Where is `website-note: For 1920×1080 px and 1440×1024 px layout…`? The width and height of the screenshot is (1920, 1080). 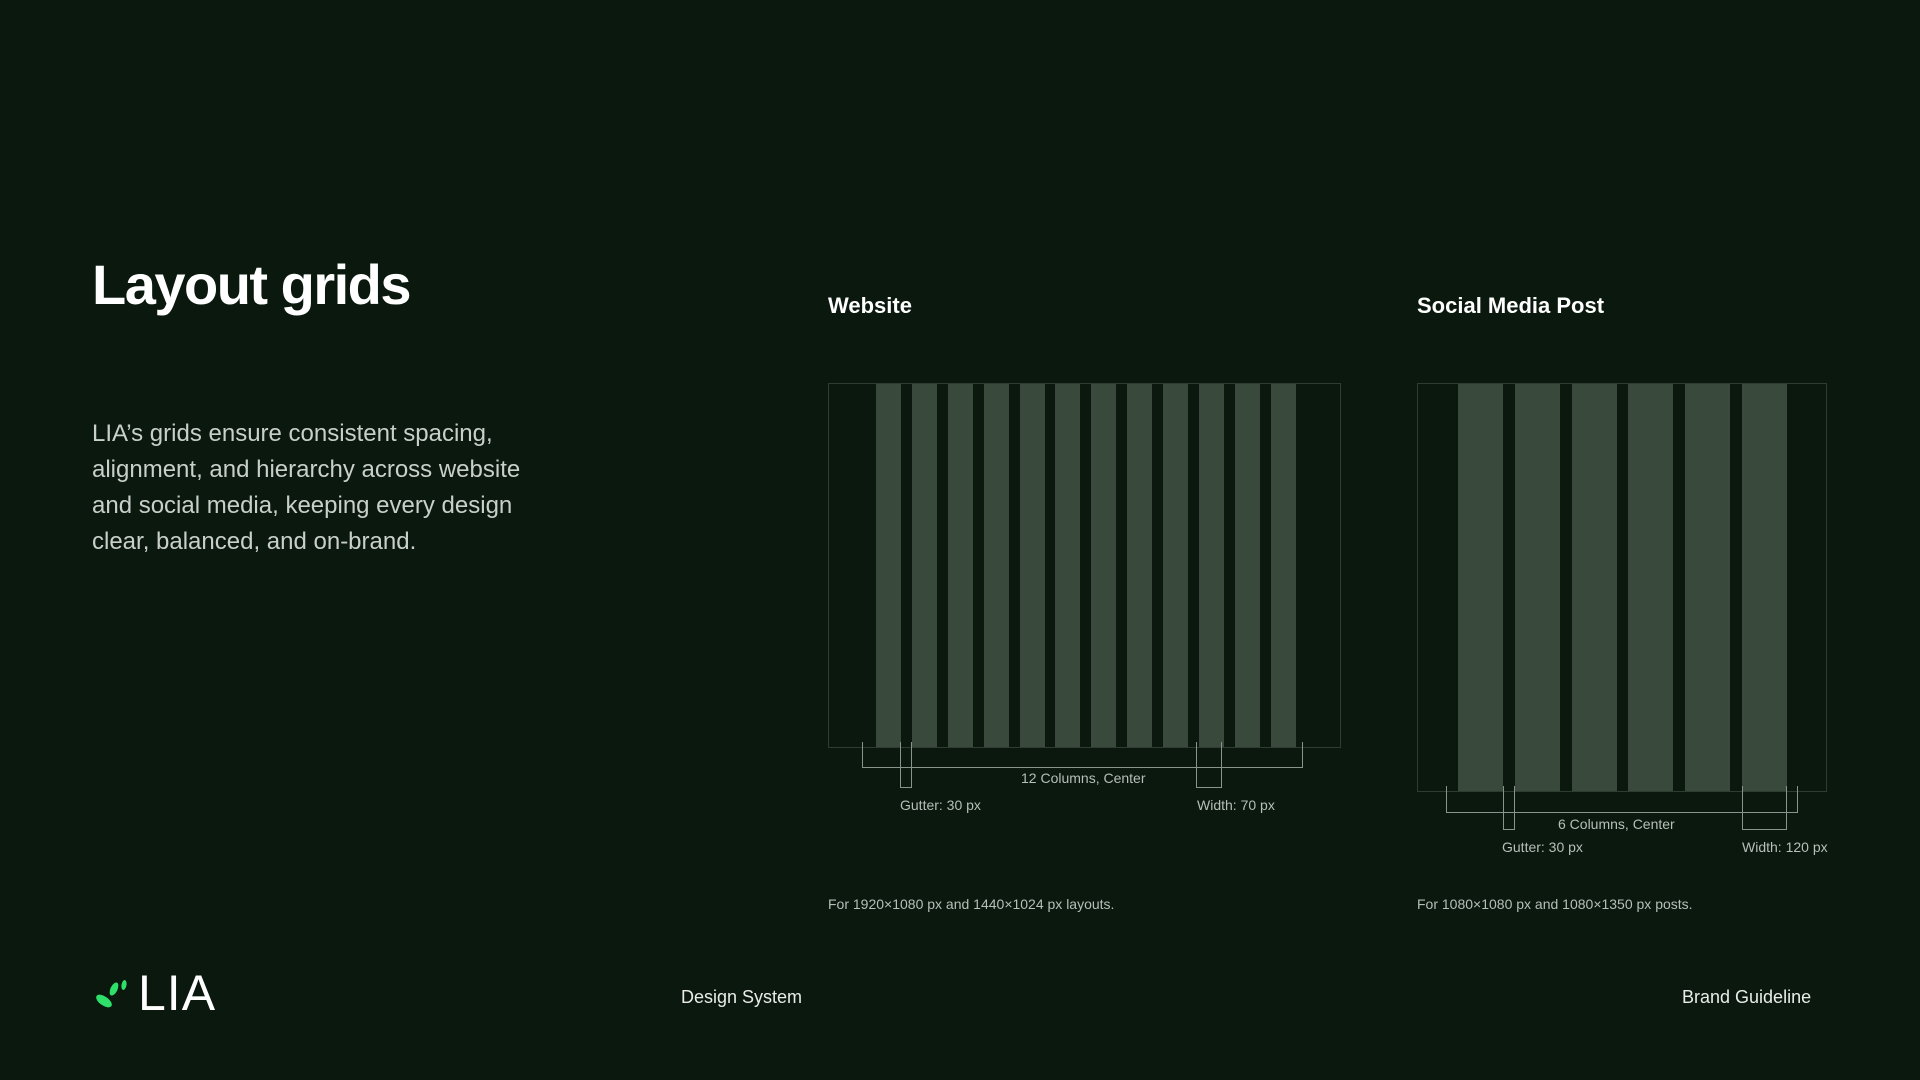 website-note: For 1920×1080 px and 1440×1024 px layout… is located at coordinates (971, 904).